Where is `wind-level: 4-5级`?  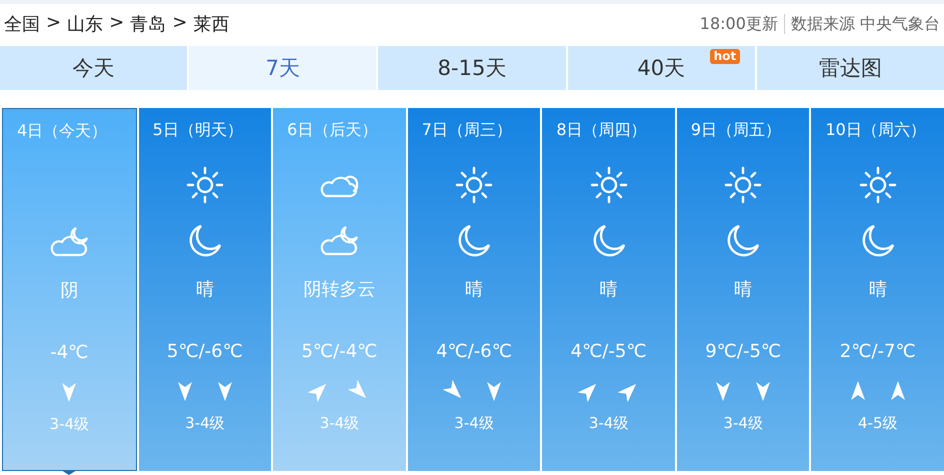
wind-level: 4-5级 is located at coordinates (878, 423).